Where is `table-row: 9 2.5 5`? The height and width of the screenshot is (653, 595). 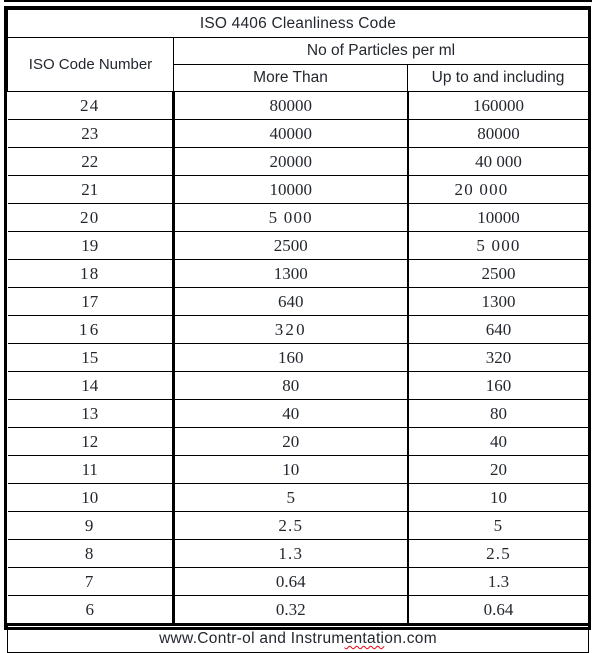 table-row: 9 2.5 5 is located at coordinates (298, 525).